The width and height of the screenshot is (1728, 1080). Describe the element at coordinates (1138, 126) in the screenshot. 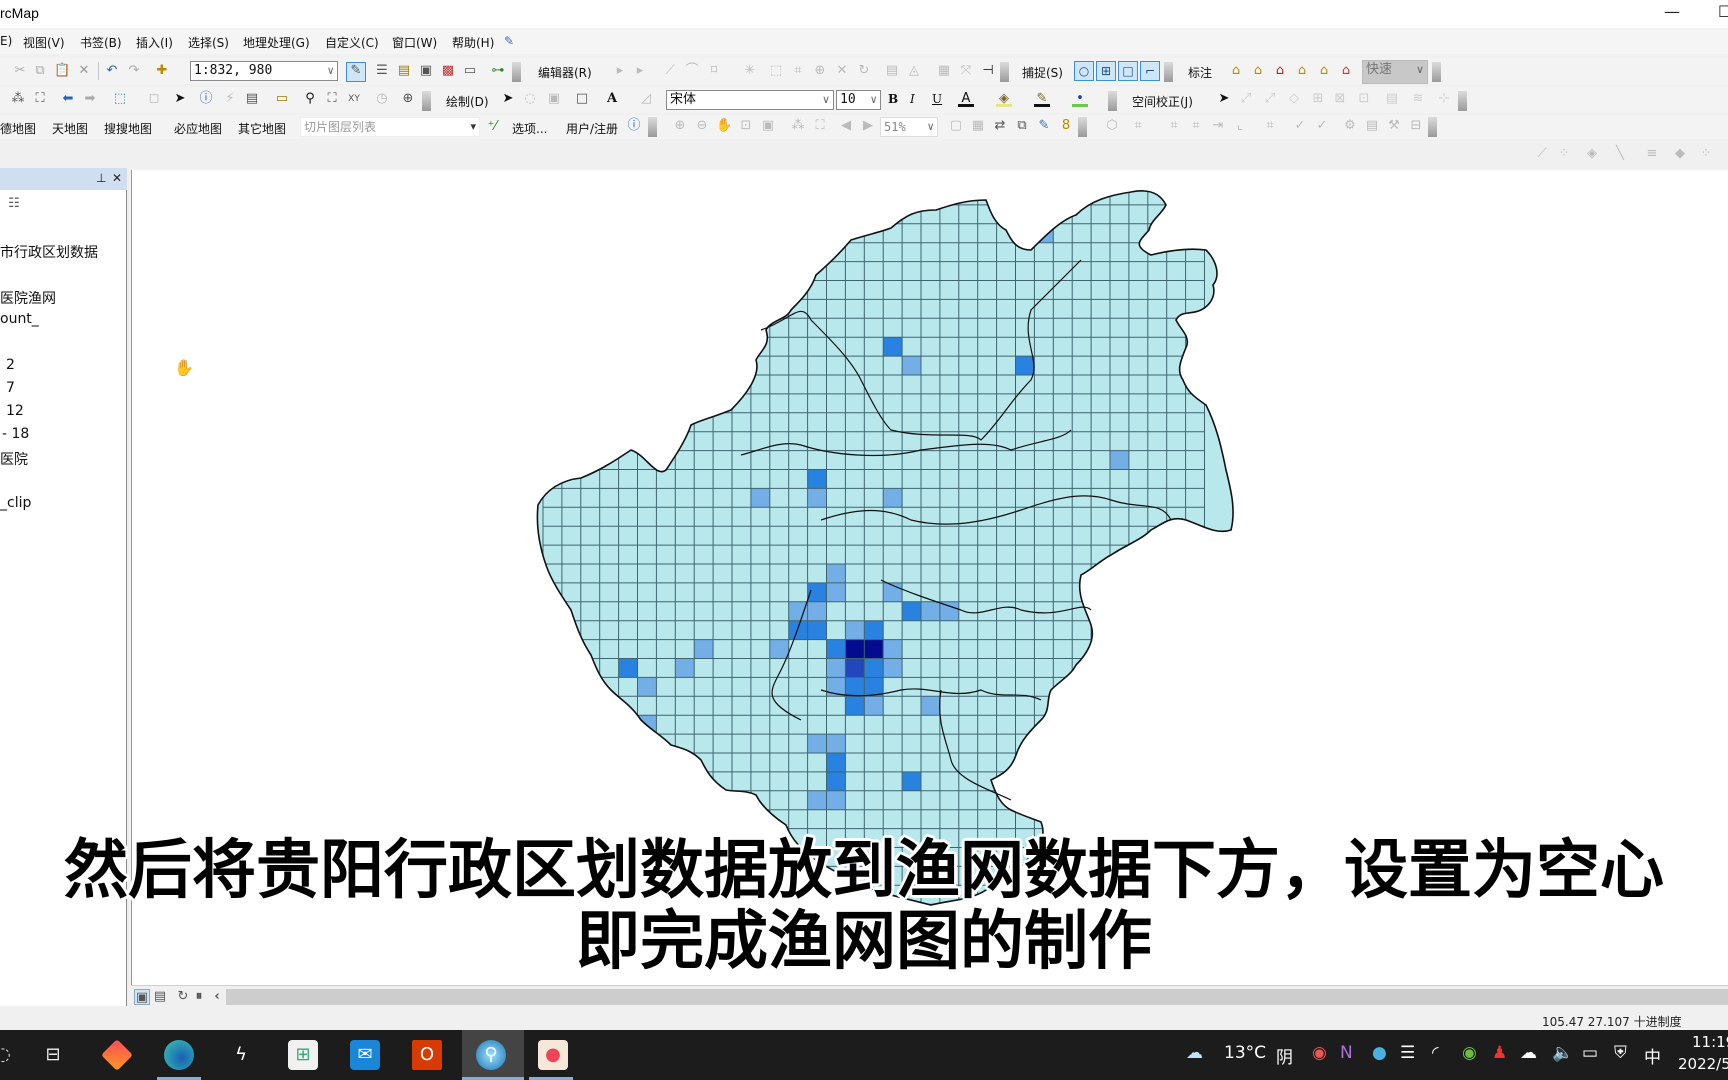

I see `align-edge-icon: ⌗` at that location.